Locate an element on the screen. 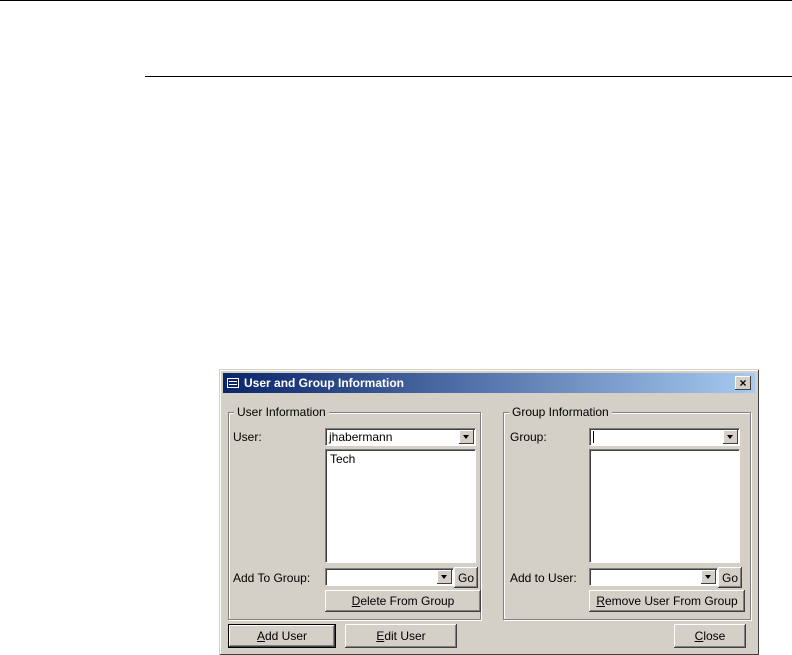 The image size is (792, 655). delete-from-group-button: Delete From Group is located at coordinates (403, 601).